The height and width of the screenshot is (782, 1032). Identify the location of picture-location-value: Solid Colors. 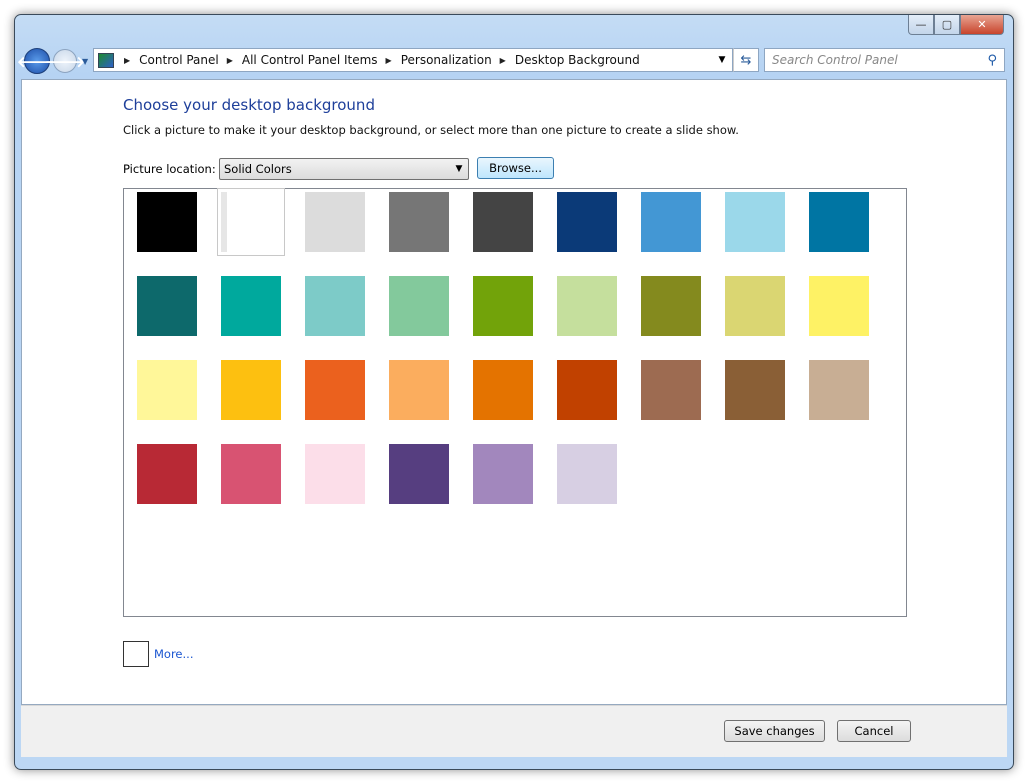
(258, 169).